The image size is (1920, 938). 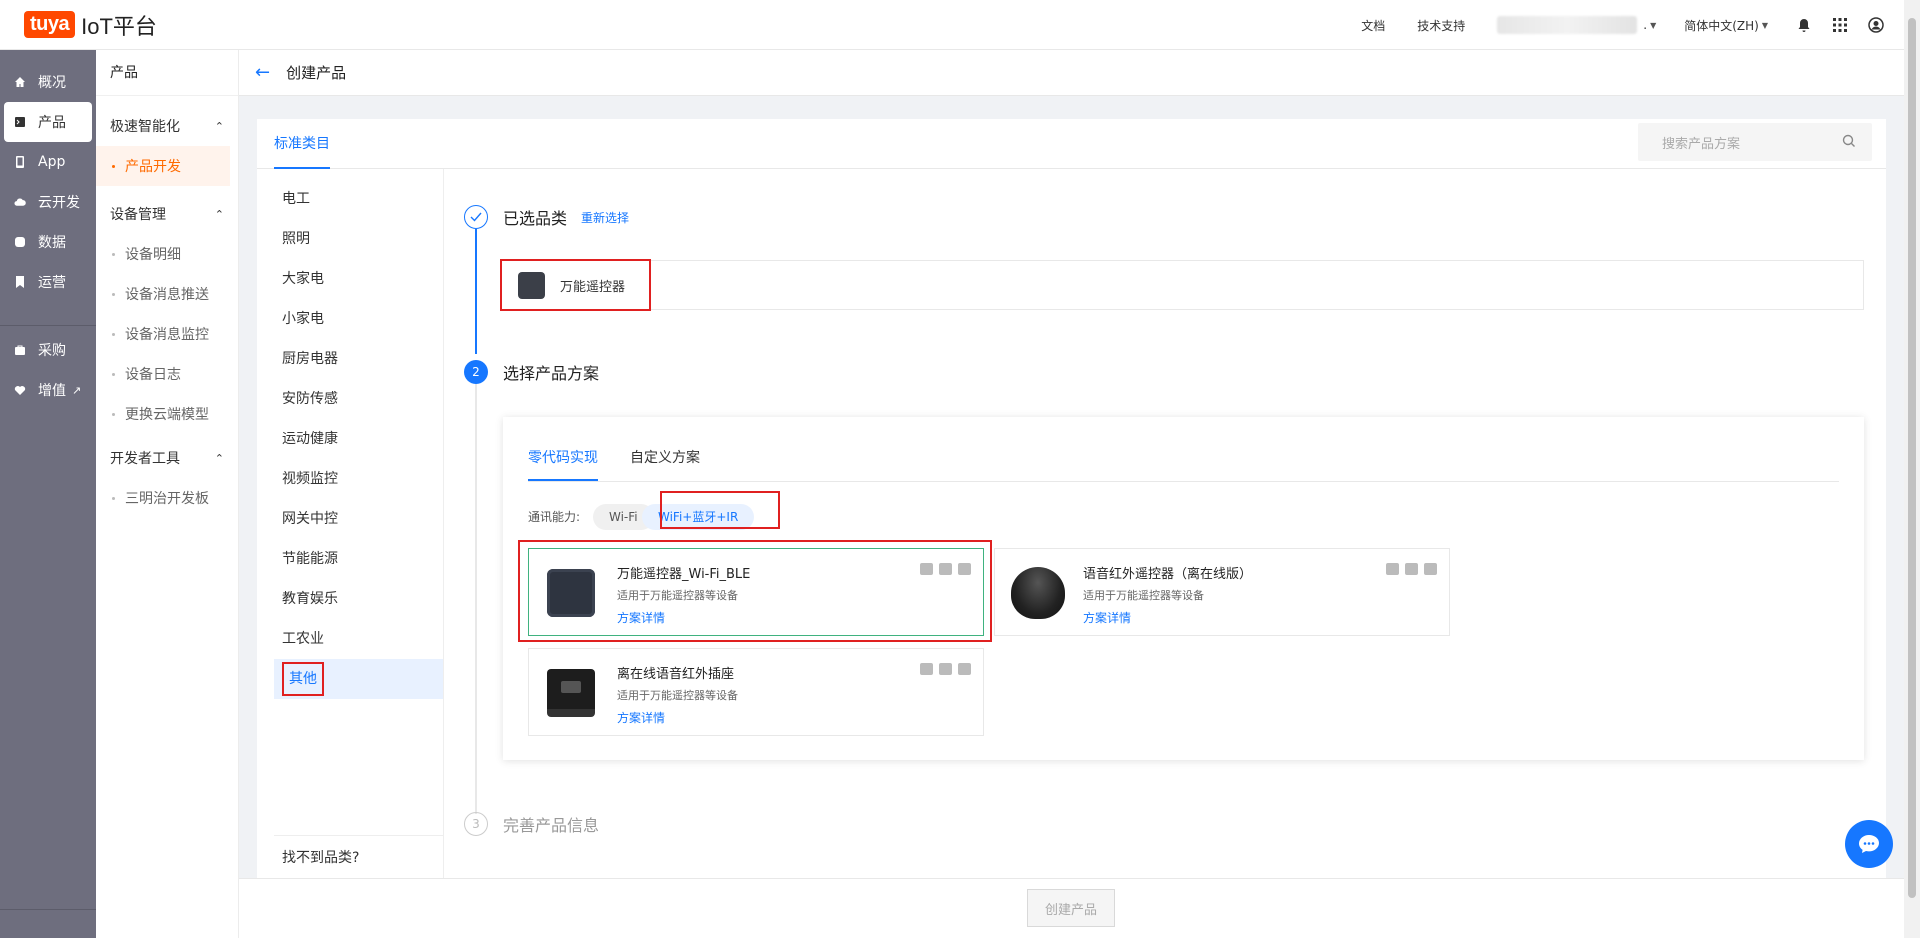 I want to click on subnav-item-label: 产品开发, so click(x=153, y=167).